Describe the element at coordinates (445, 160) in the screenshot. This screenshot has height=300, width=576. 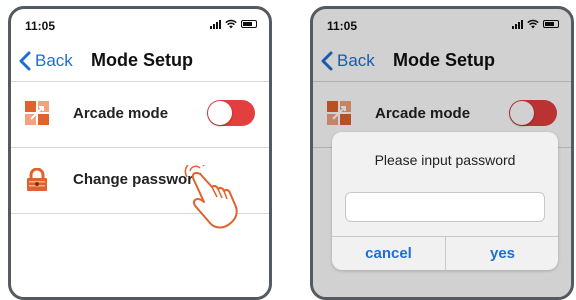
I see `dialog-title: Please input password` at that location.